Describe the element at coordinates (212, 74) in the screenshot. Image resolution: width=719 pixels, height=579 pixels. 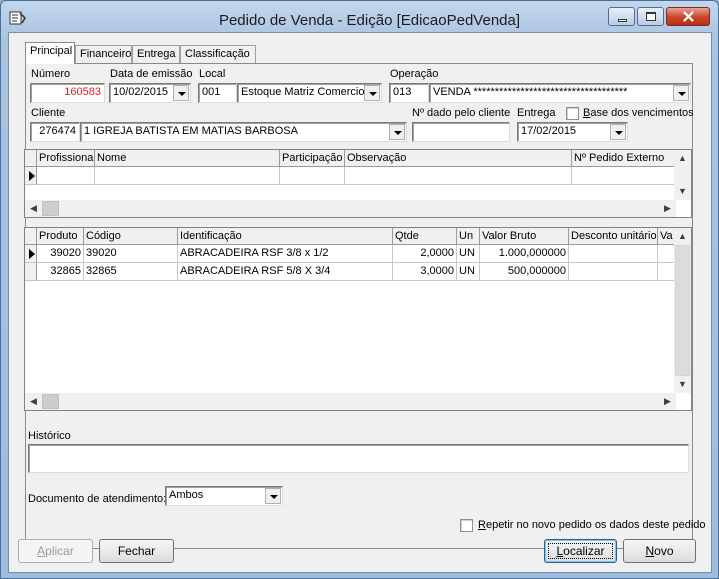
I see `local-label: Local` at that location.